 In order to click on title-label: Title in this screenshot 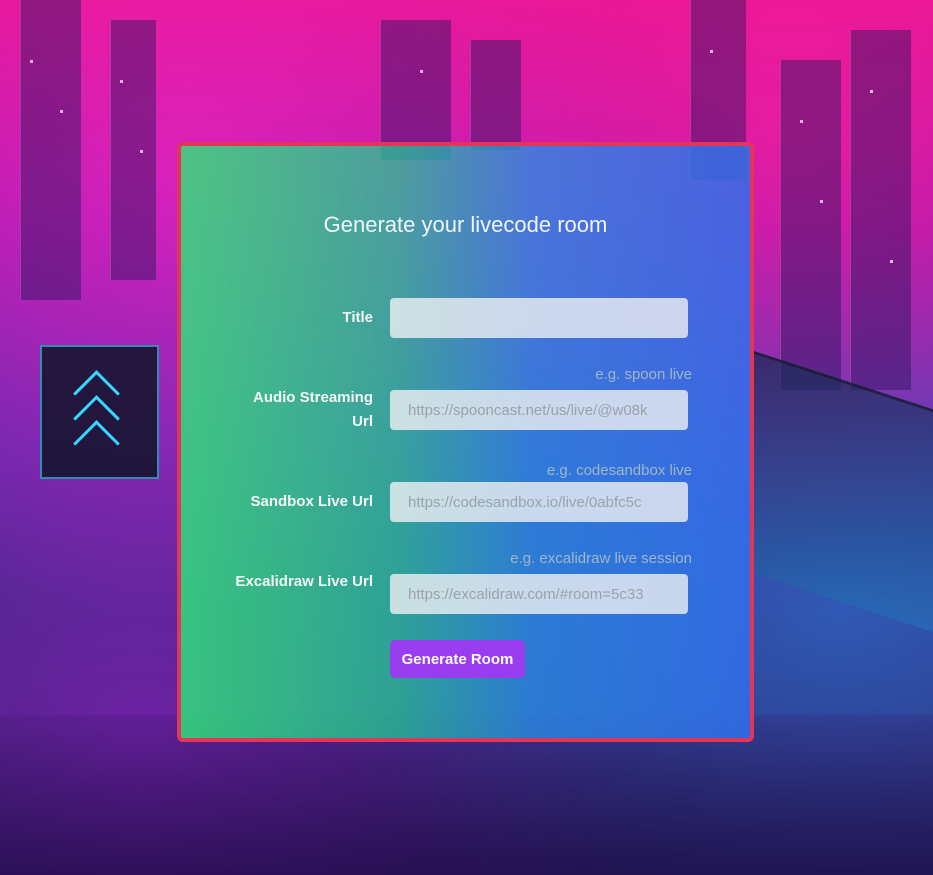, I will do `click(357, 317)`.